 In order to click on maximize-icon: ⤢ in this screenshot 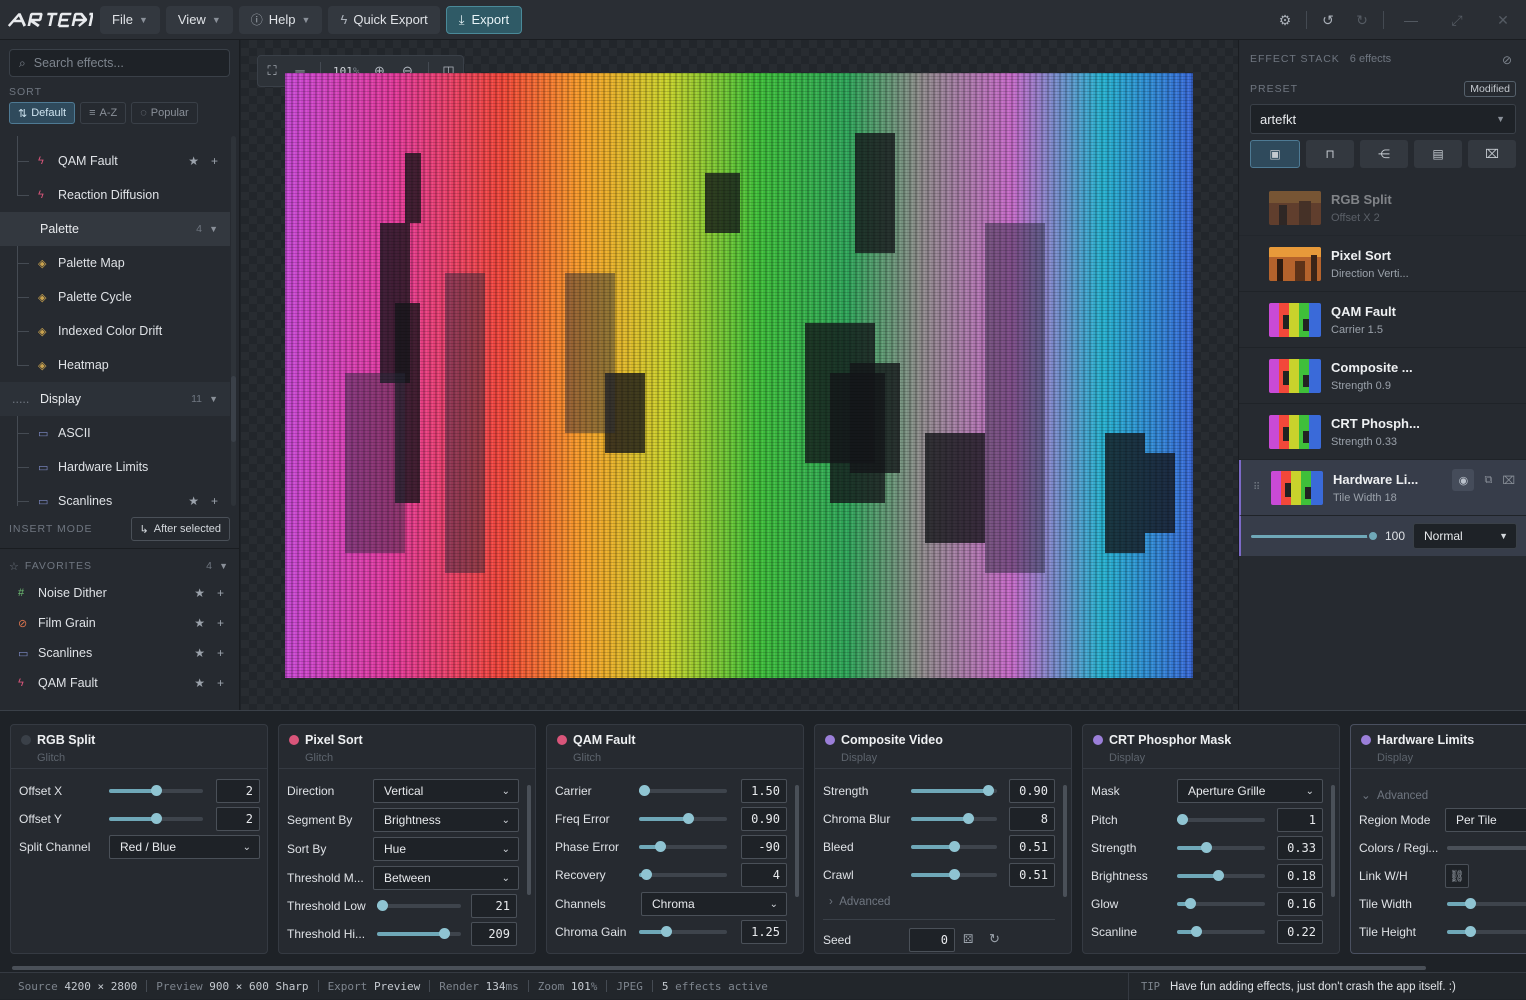, I will do `click(1457, 20)`.